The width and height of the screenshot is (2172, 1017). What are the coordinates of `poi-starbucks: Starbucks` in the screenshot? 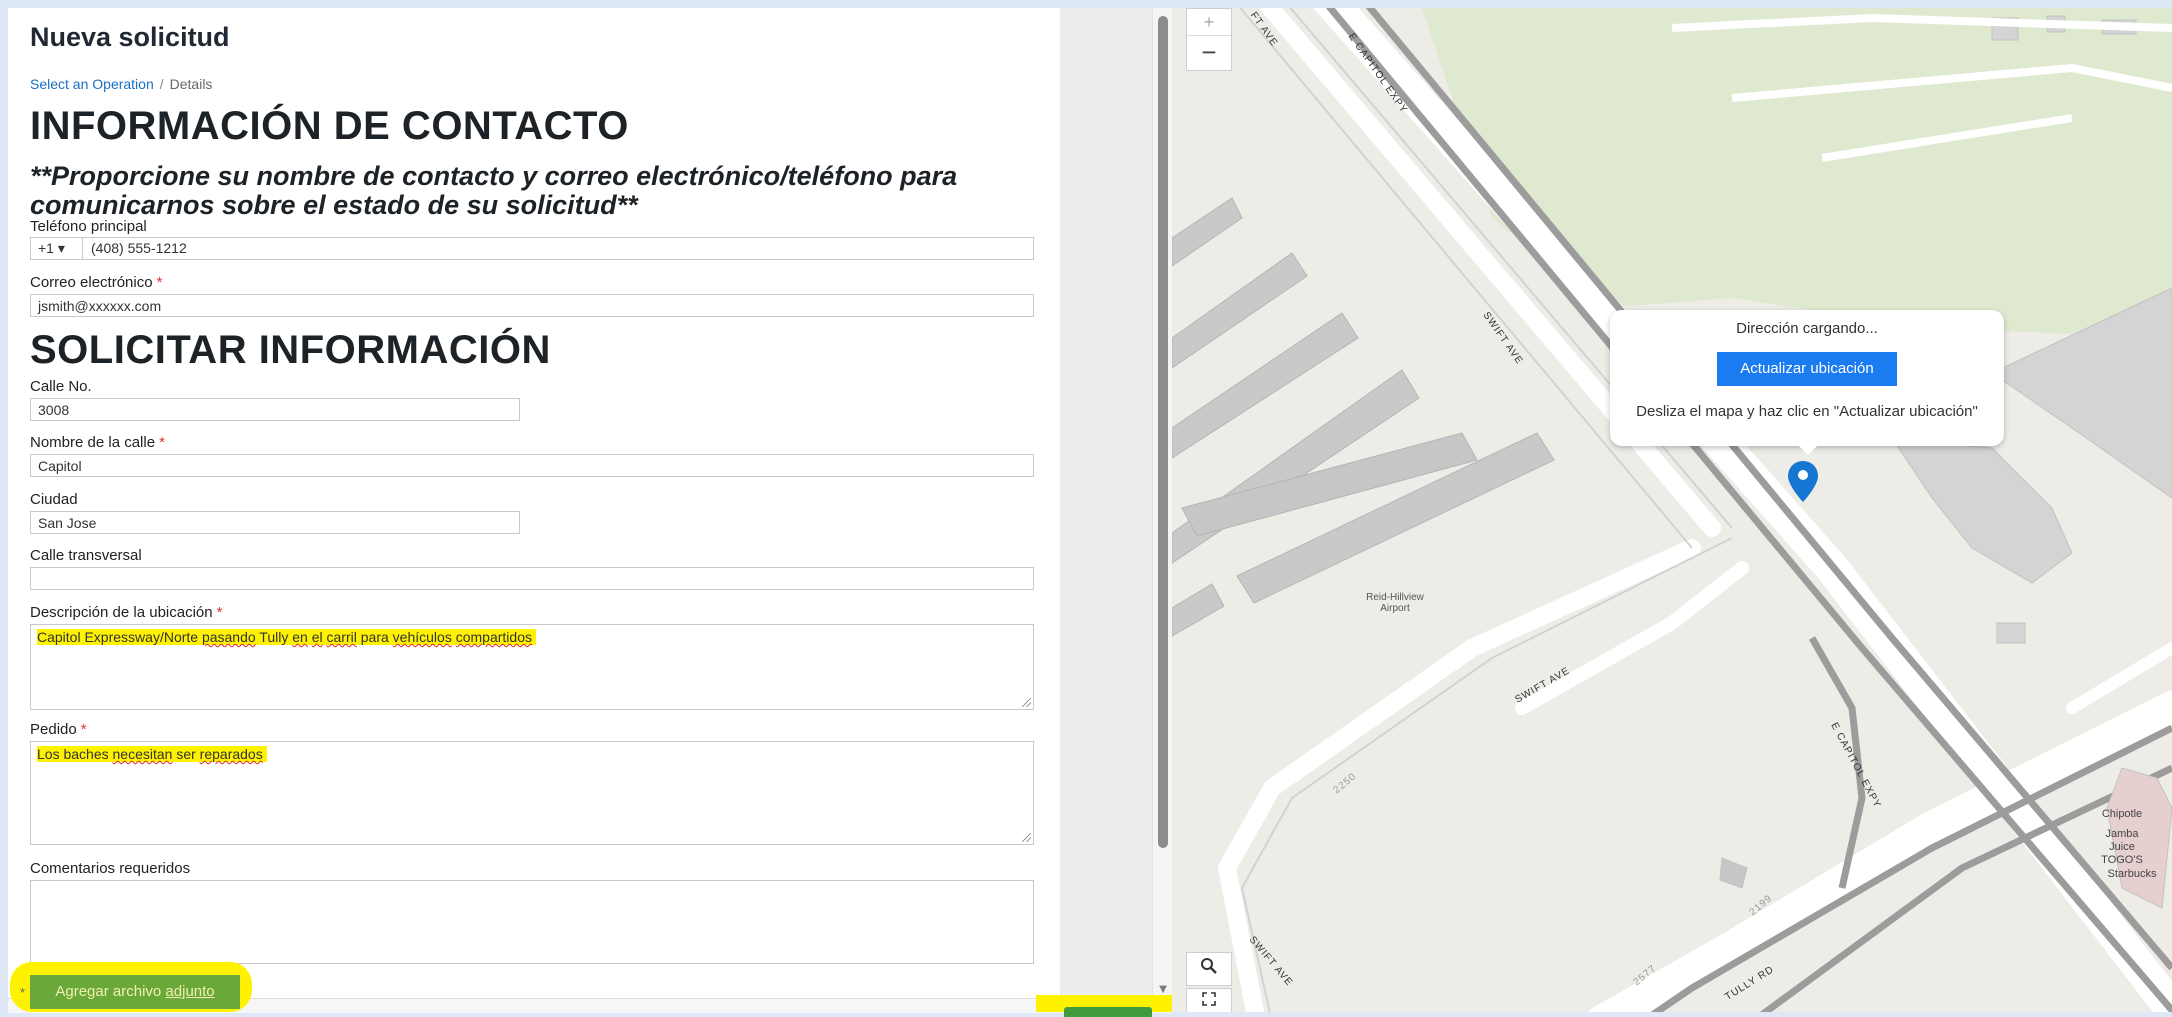 It's located at (2132, 874).